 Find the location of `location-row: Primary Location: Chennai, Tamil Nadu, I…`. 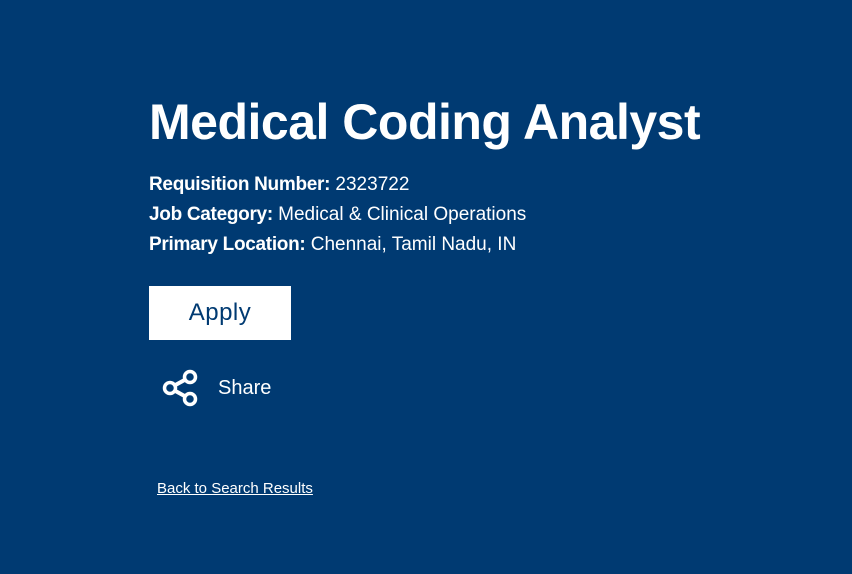

location-row: Primary Location: Chennai, Tamil Nadu, I… is located at coordinates (424, 245).